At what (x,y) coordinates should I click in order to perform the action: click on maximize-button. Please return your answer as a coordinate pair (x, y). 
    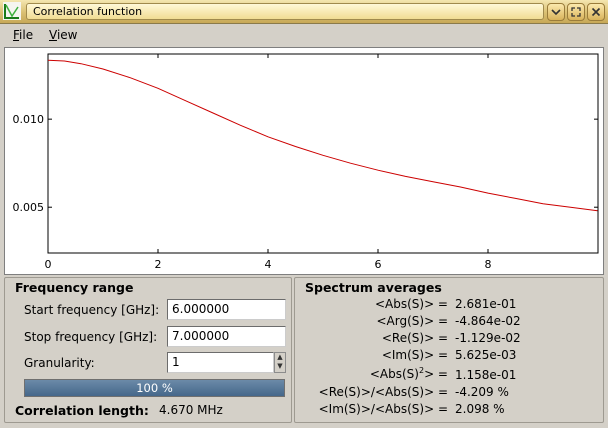
    Looking at the image, I should click on (576, 12).